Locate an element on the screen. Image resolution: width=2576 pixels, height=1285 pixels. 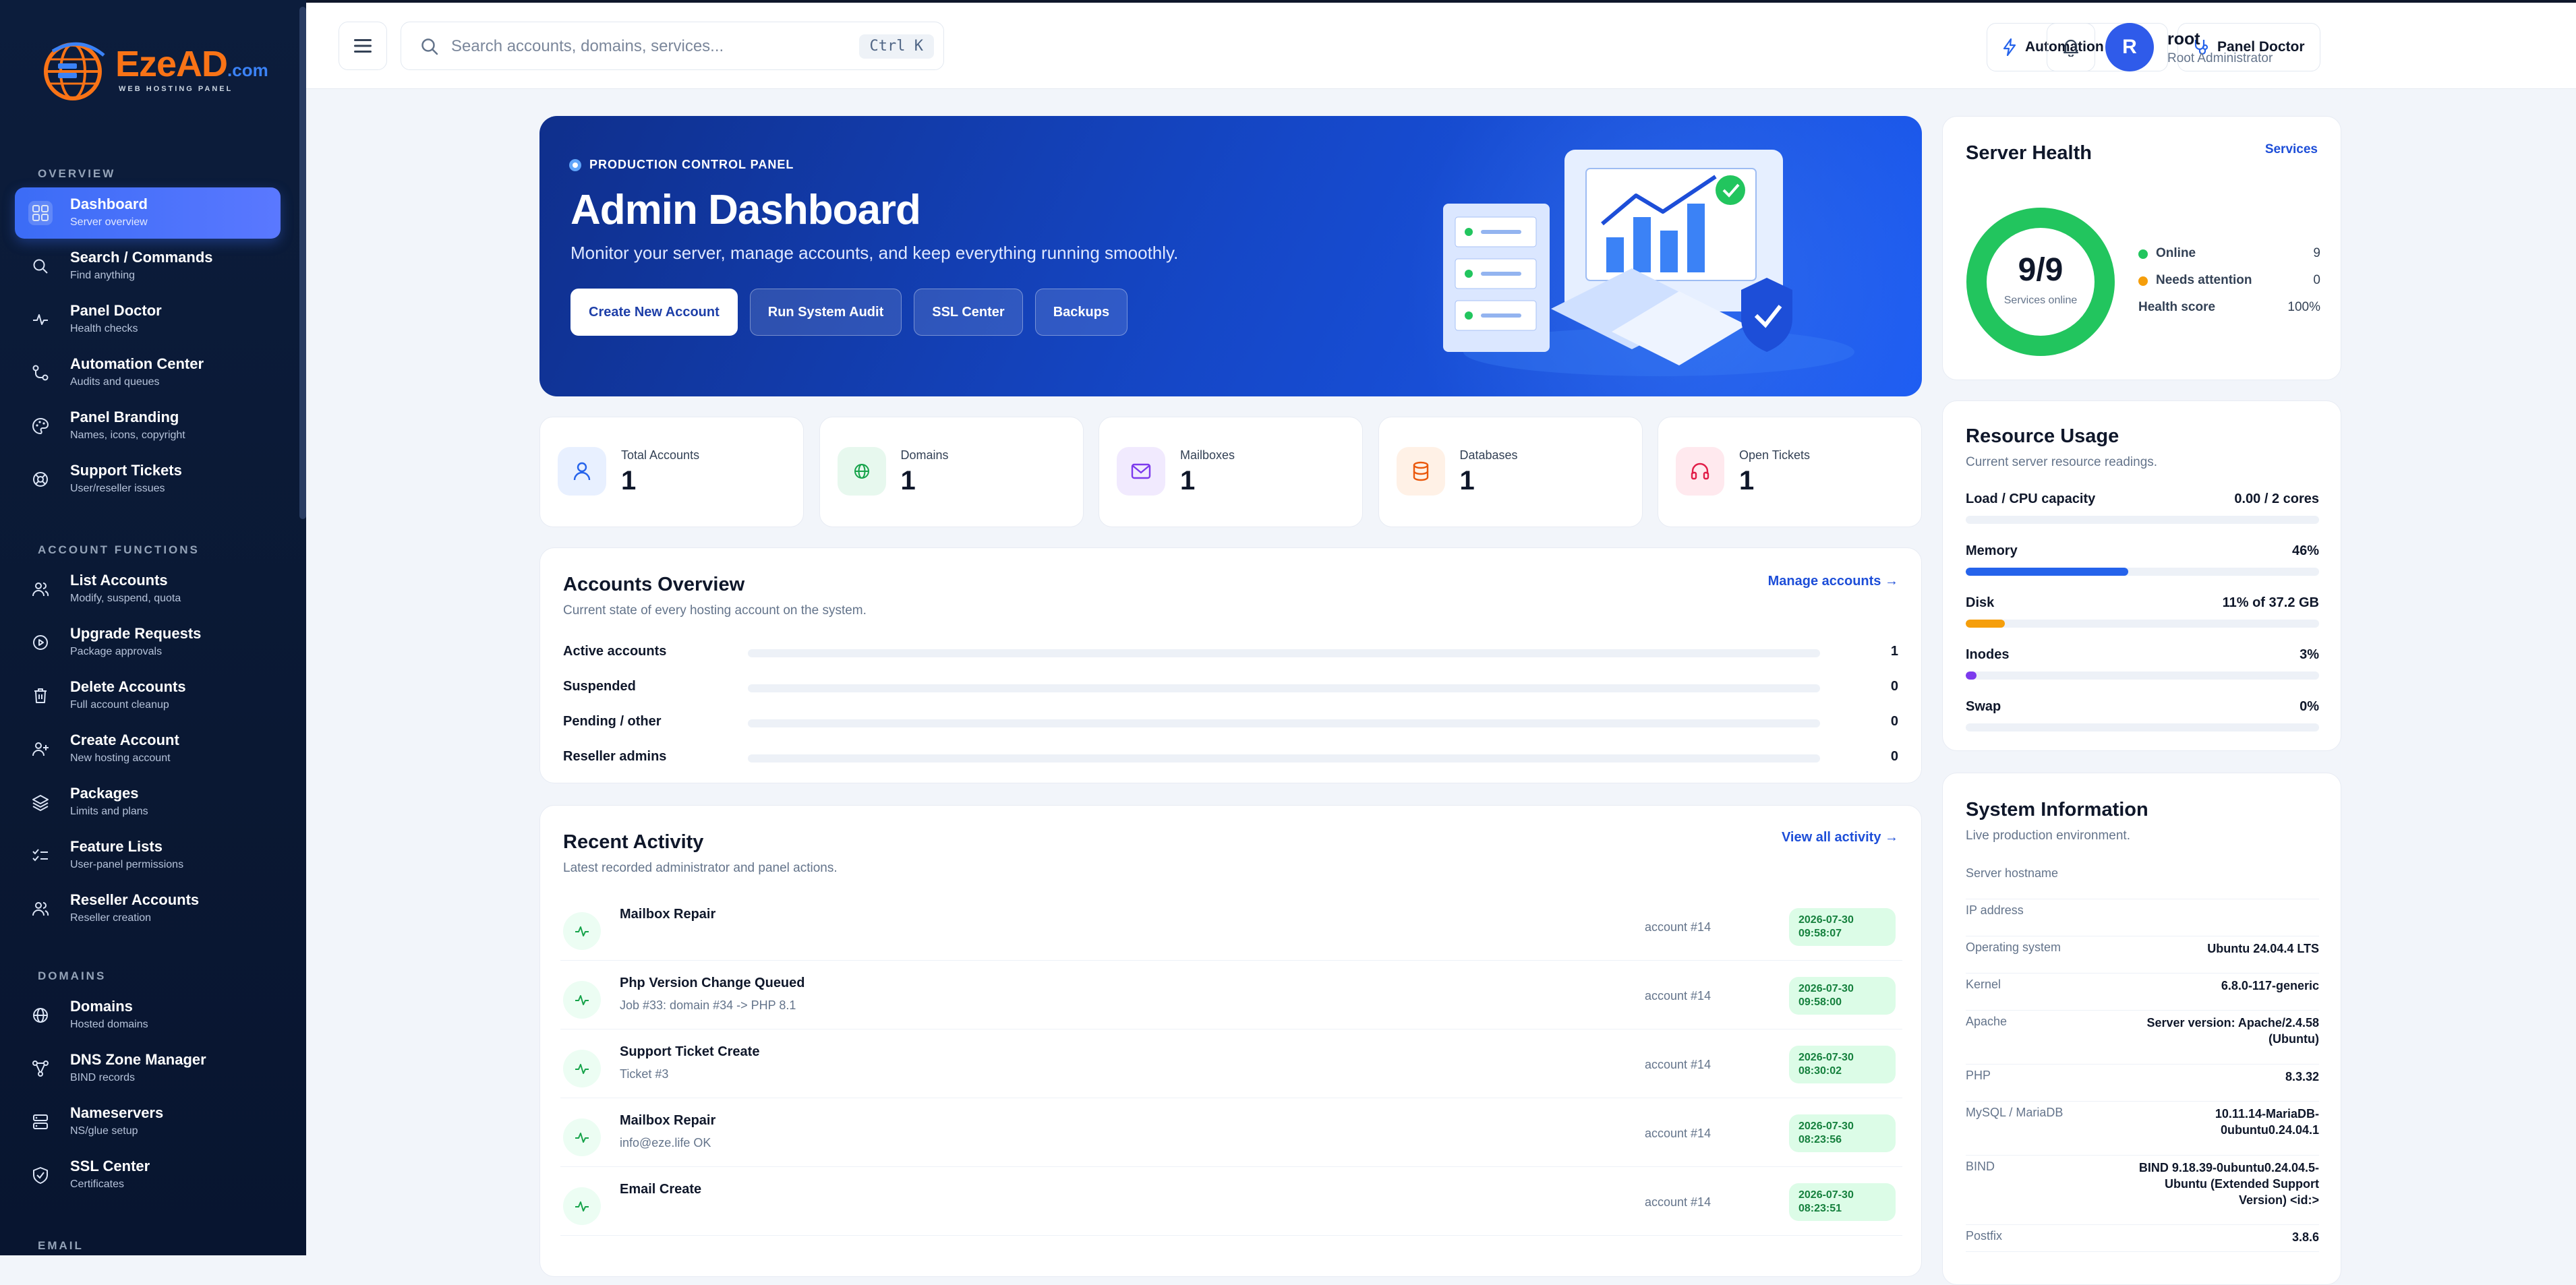
pulse-icon is located at coordinates (582, 1206).